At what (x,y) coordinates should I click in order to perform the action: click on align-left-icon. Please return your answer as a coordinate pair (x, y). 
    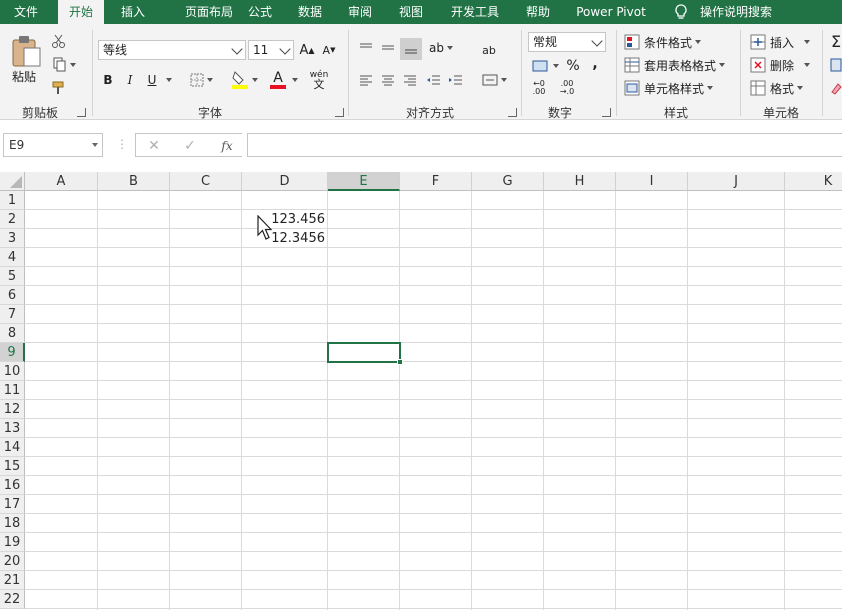
    Looking at the image, I should click on (366, 80).